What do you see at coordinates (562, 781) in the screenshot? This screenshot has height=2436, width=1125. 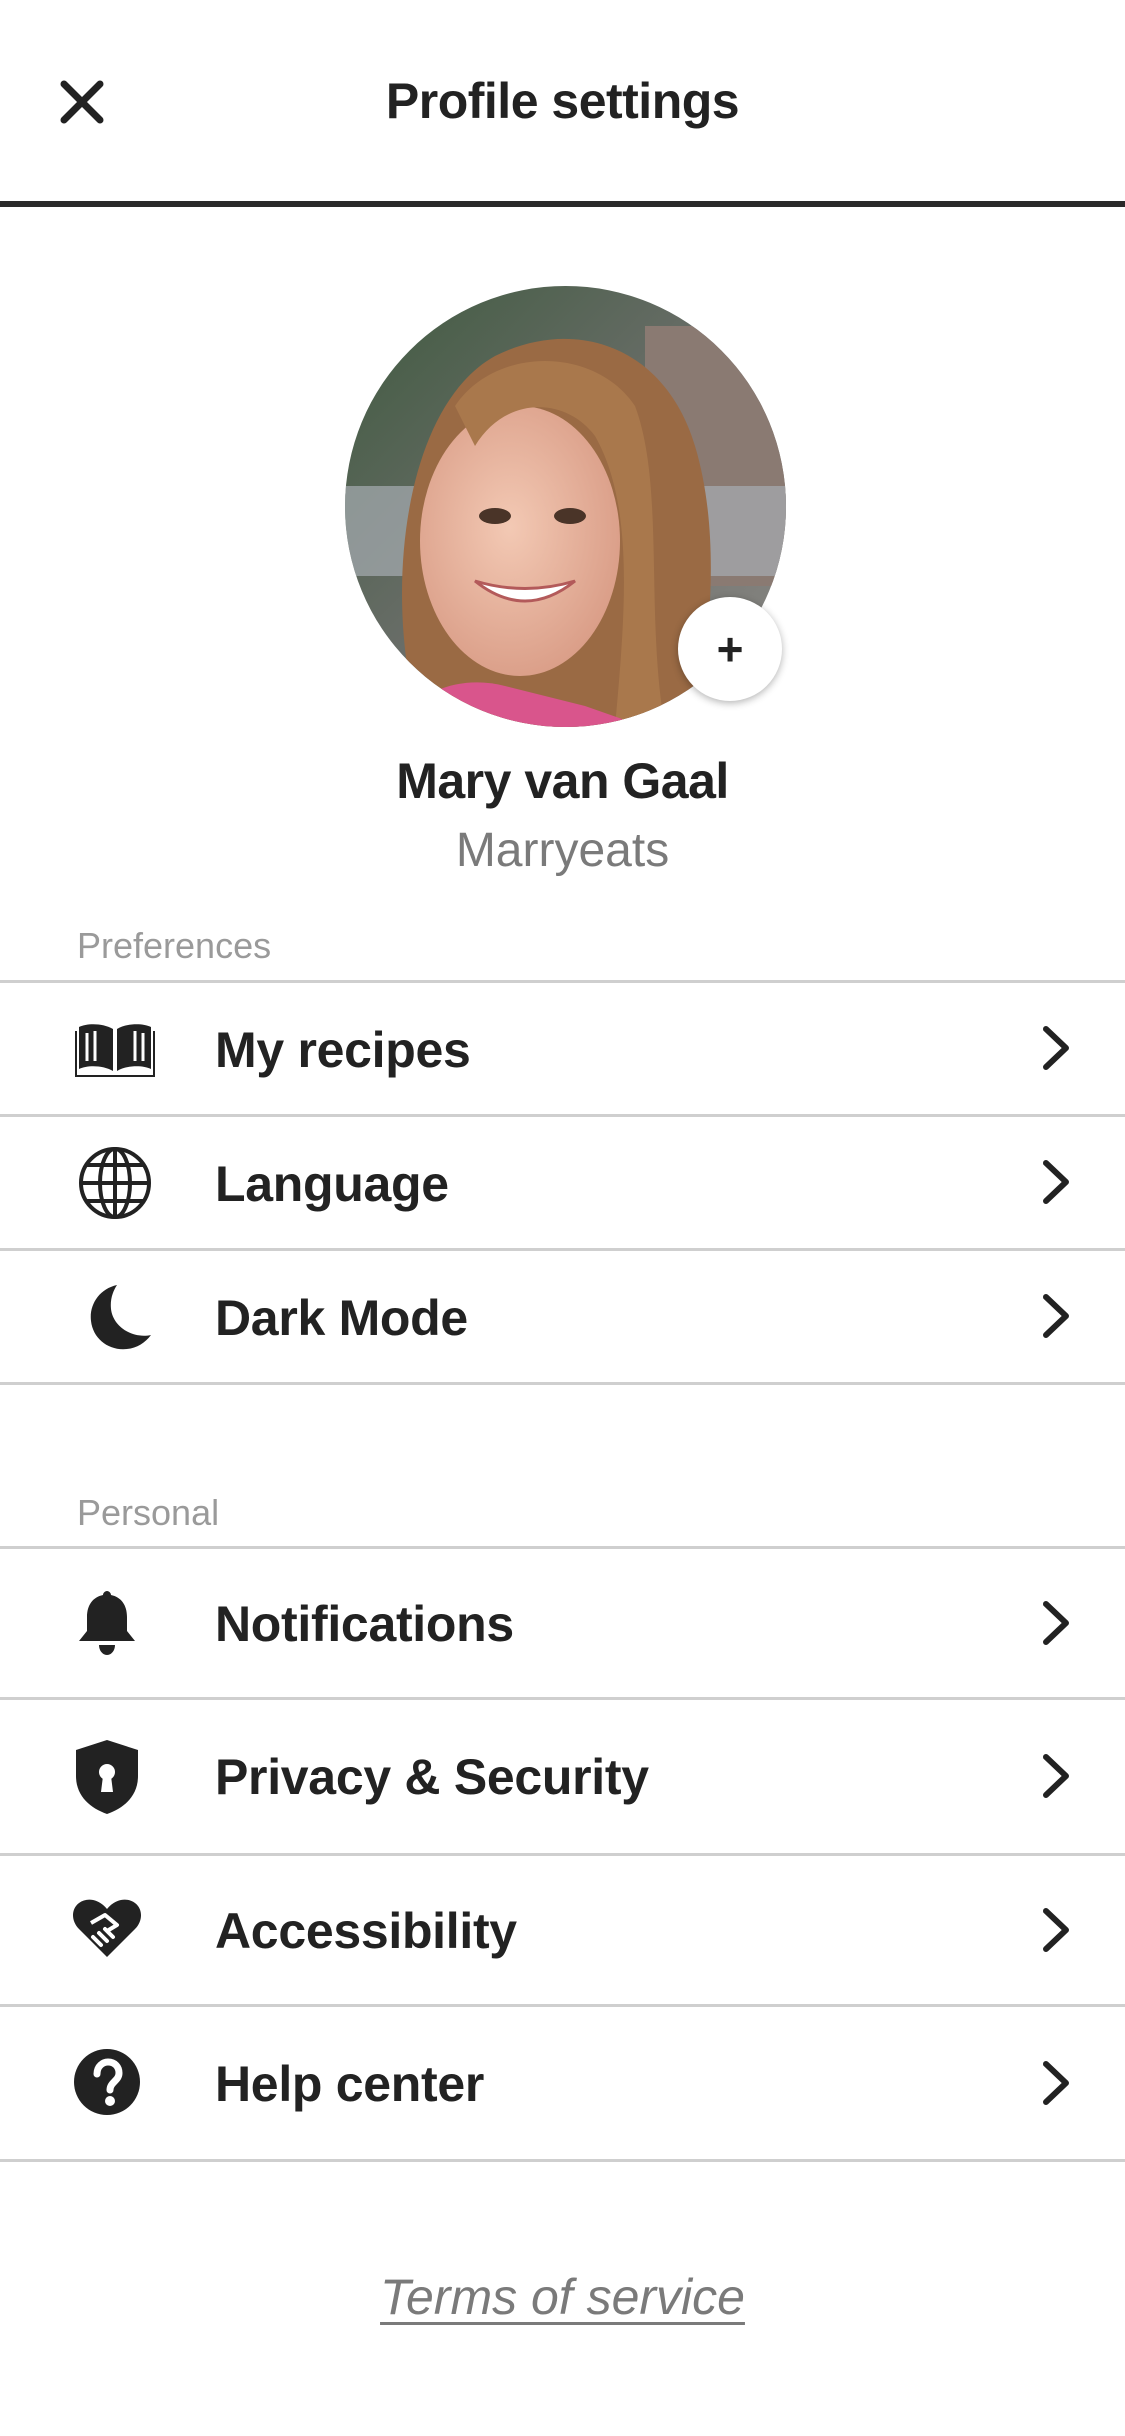 I see `user-name: Mary van Gaal` at bounding box center [562, 781].